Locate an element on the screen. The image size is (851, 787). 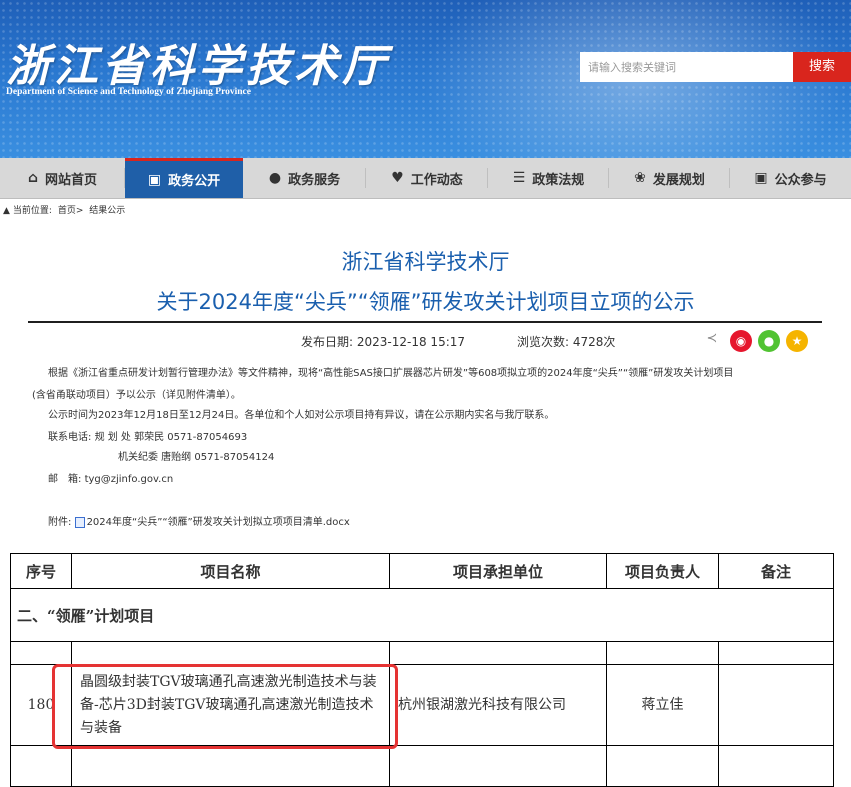
cell-leader: 蒋立佳 is located at coordinates (662, 705).